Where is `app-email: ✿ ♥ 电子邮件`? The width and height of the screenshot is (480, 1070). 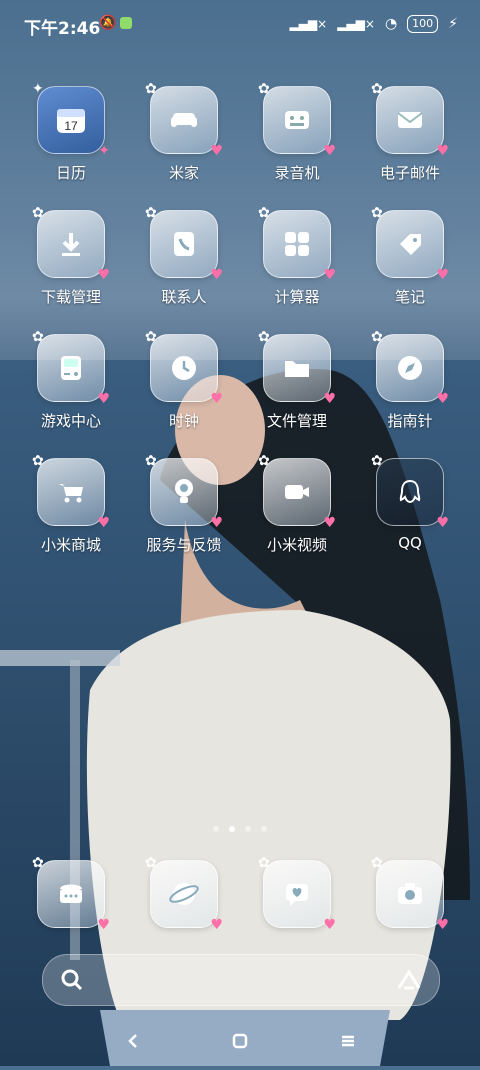
app-email: ✿ ♥ 电子邮件 is located at coordinates (410, 132).